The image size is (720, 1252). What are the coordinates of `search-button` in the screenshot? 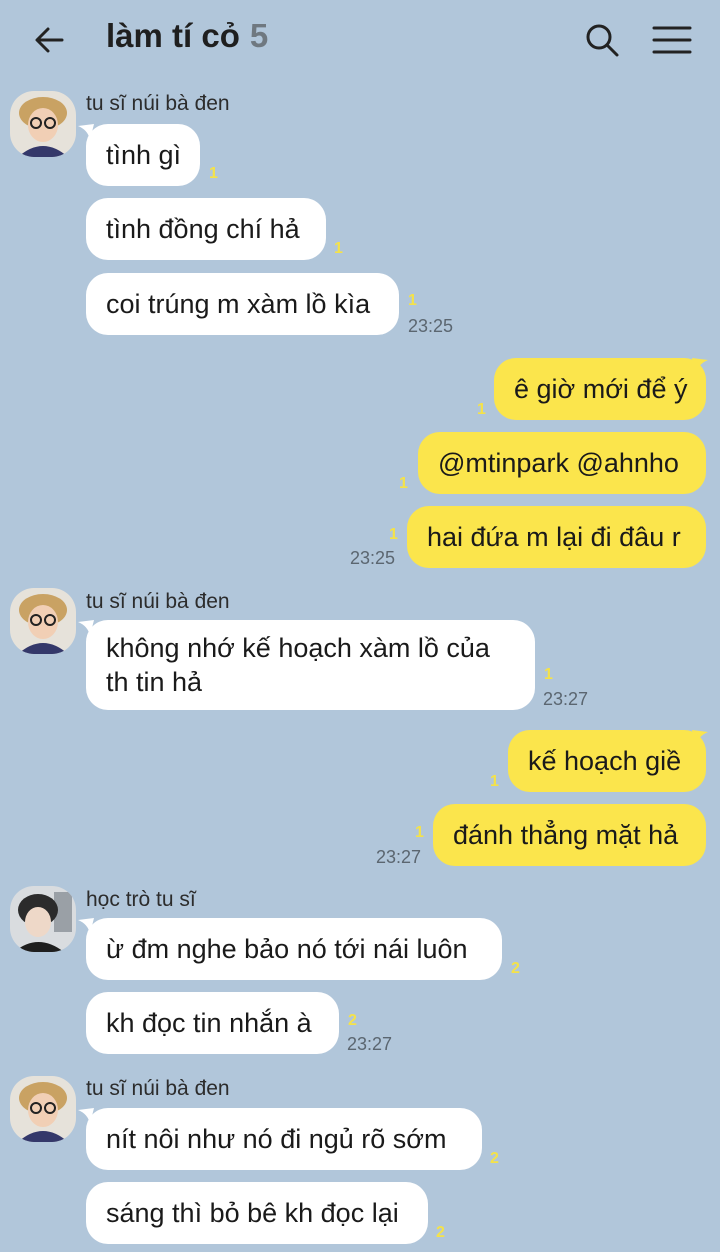 It's located at (602, 40).